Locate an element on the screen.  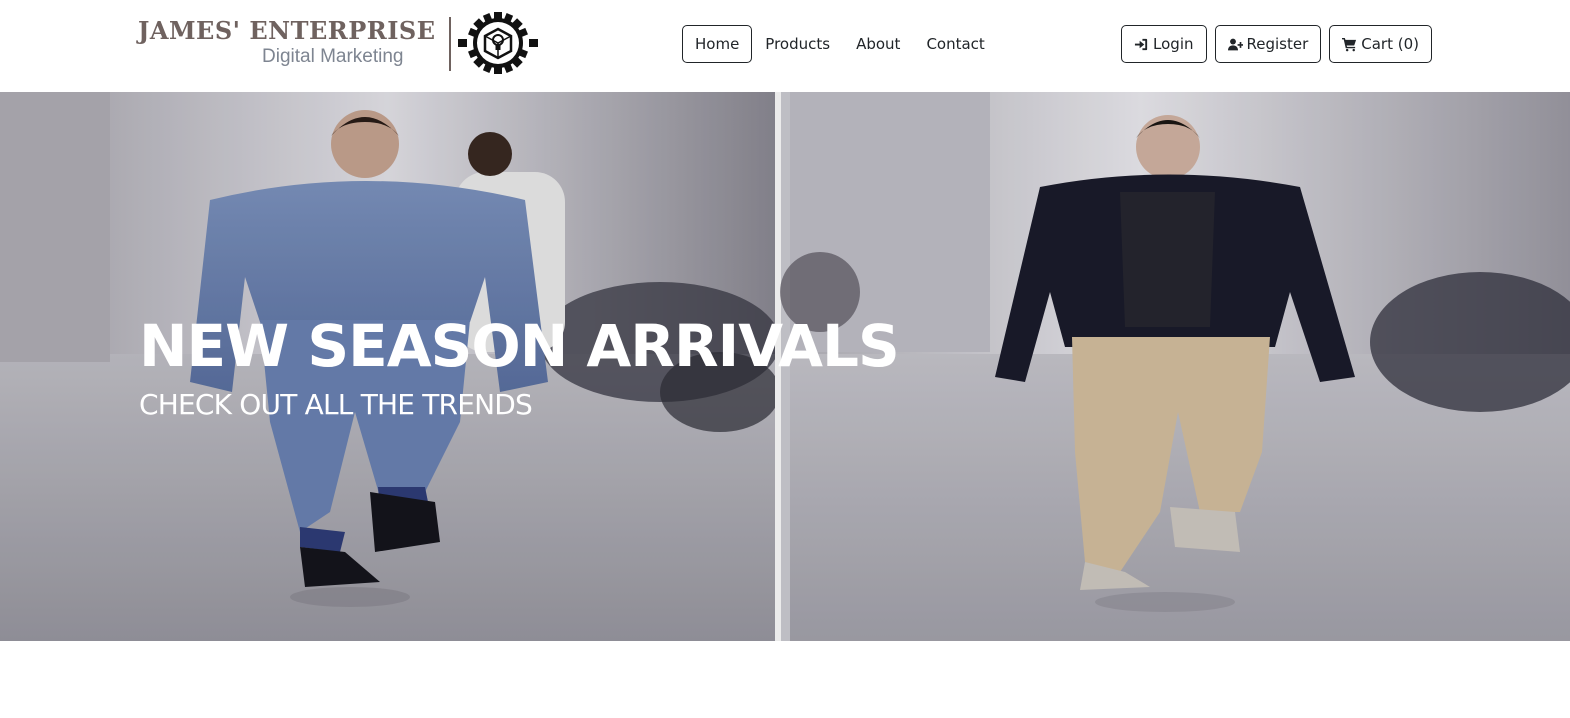
register-label: Register is located at coordinates (1277, 44).